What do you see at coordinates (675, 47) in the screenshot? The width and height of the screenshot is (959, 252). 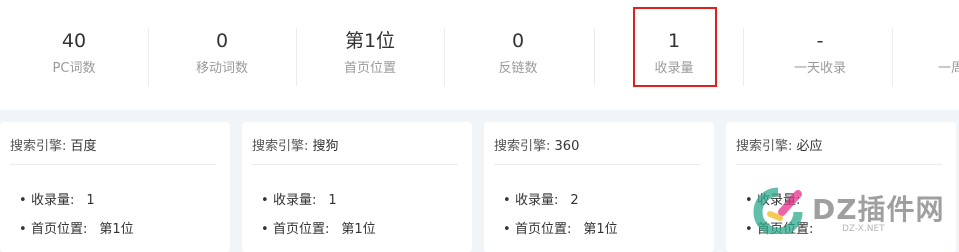 I see `highlight-annotation-box` at bounding box center [675, 47].